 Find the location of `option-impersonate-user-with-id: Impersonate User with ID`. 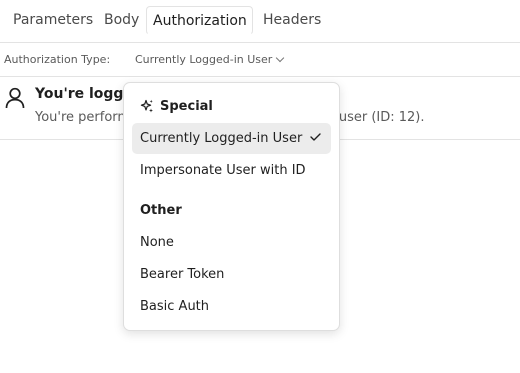

option-impersonate-user-with-id: Impersonate User with ID is located at coordinates (231, 170).